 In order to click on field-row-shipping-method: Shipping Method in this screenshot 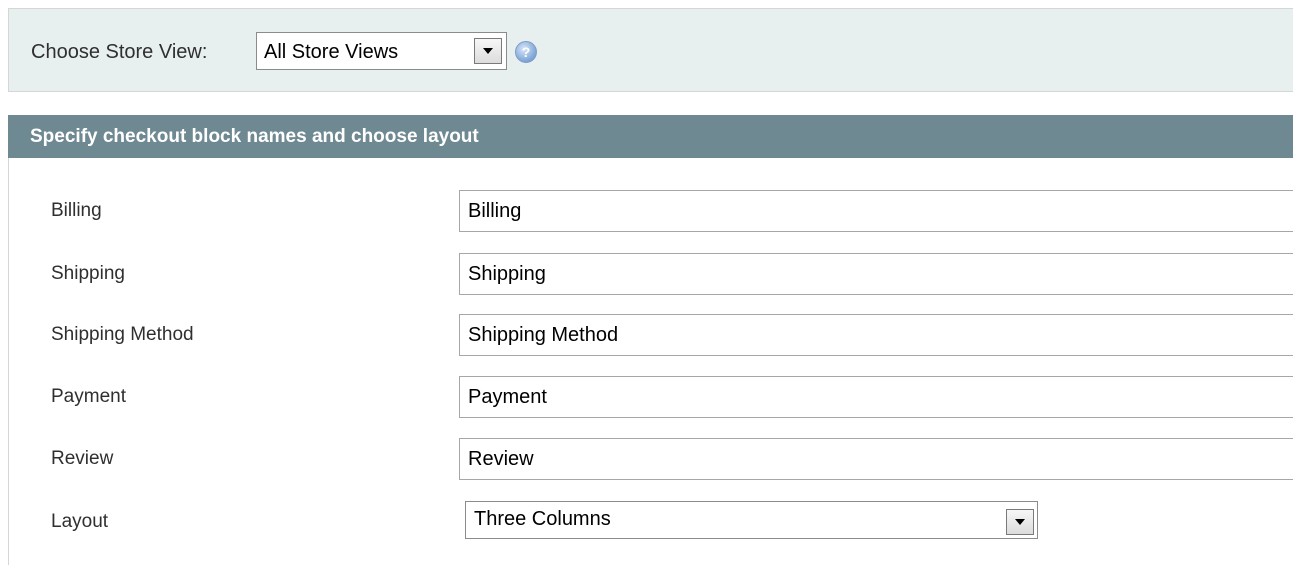, I will do `click(651, 335)`.